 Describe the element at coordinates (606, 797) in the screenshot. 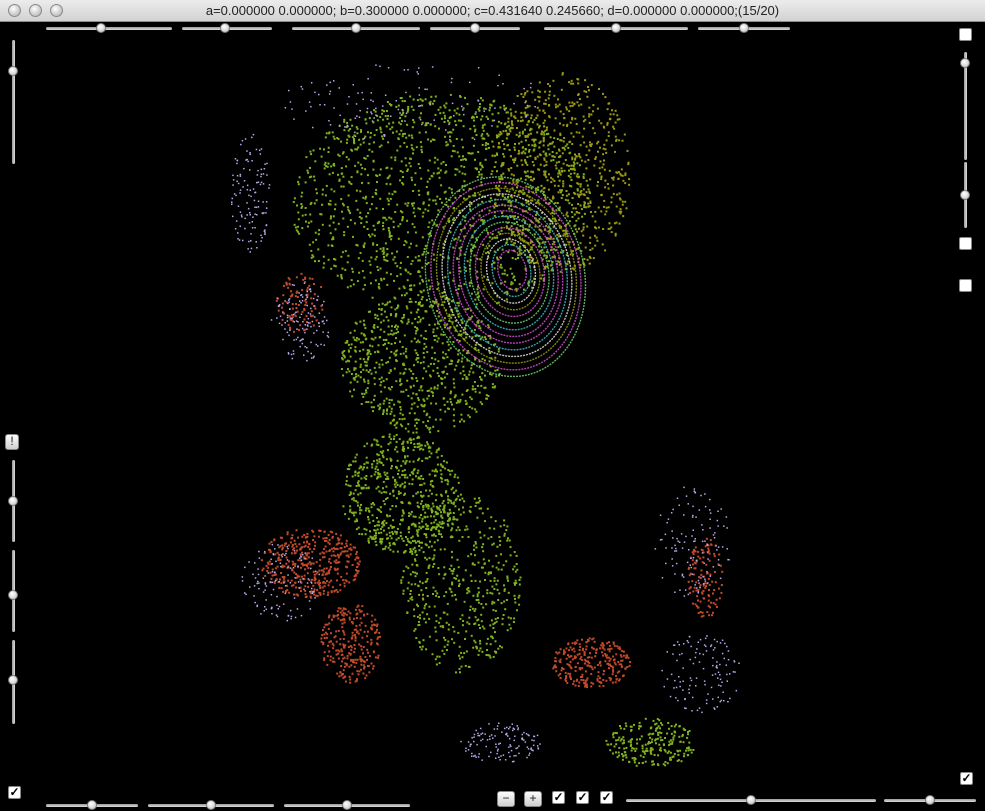

I see `checkbox-bottom-3: ✓` at that location.